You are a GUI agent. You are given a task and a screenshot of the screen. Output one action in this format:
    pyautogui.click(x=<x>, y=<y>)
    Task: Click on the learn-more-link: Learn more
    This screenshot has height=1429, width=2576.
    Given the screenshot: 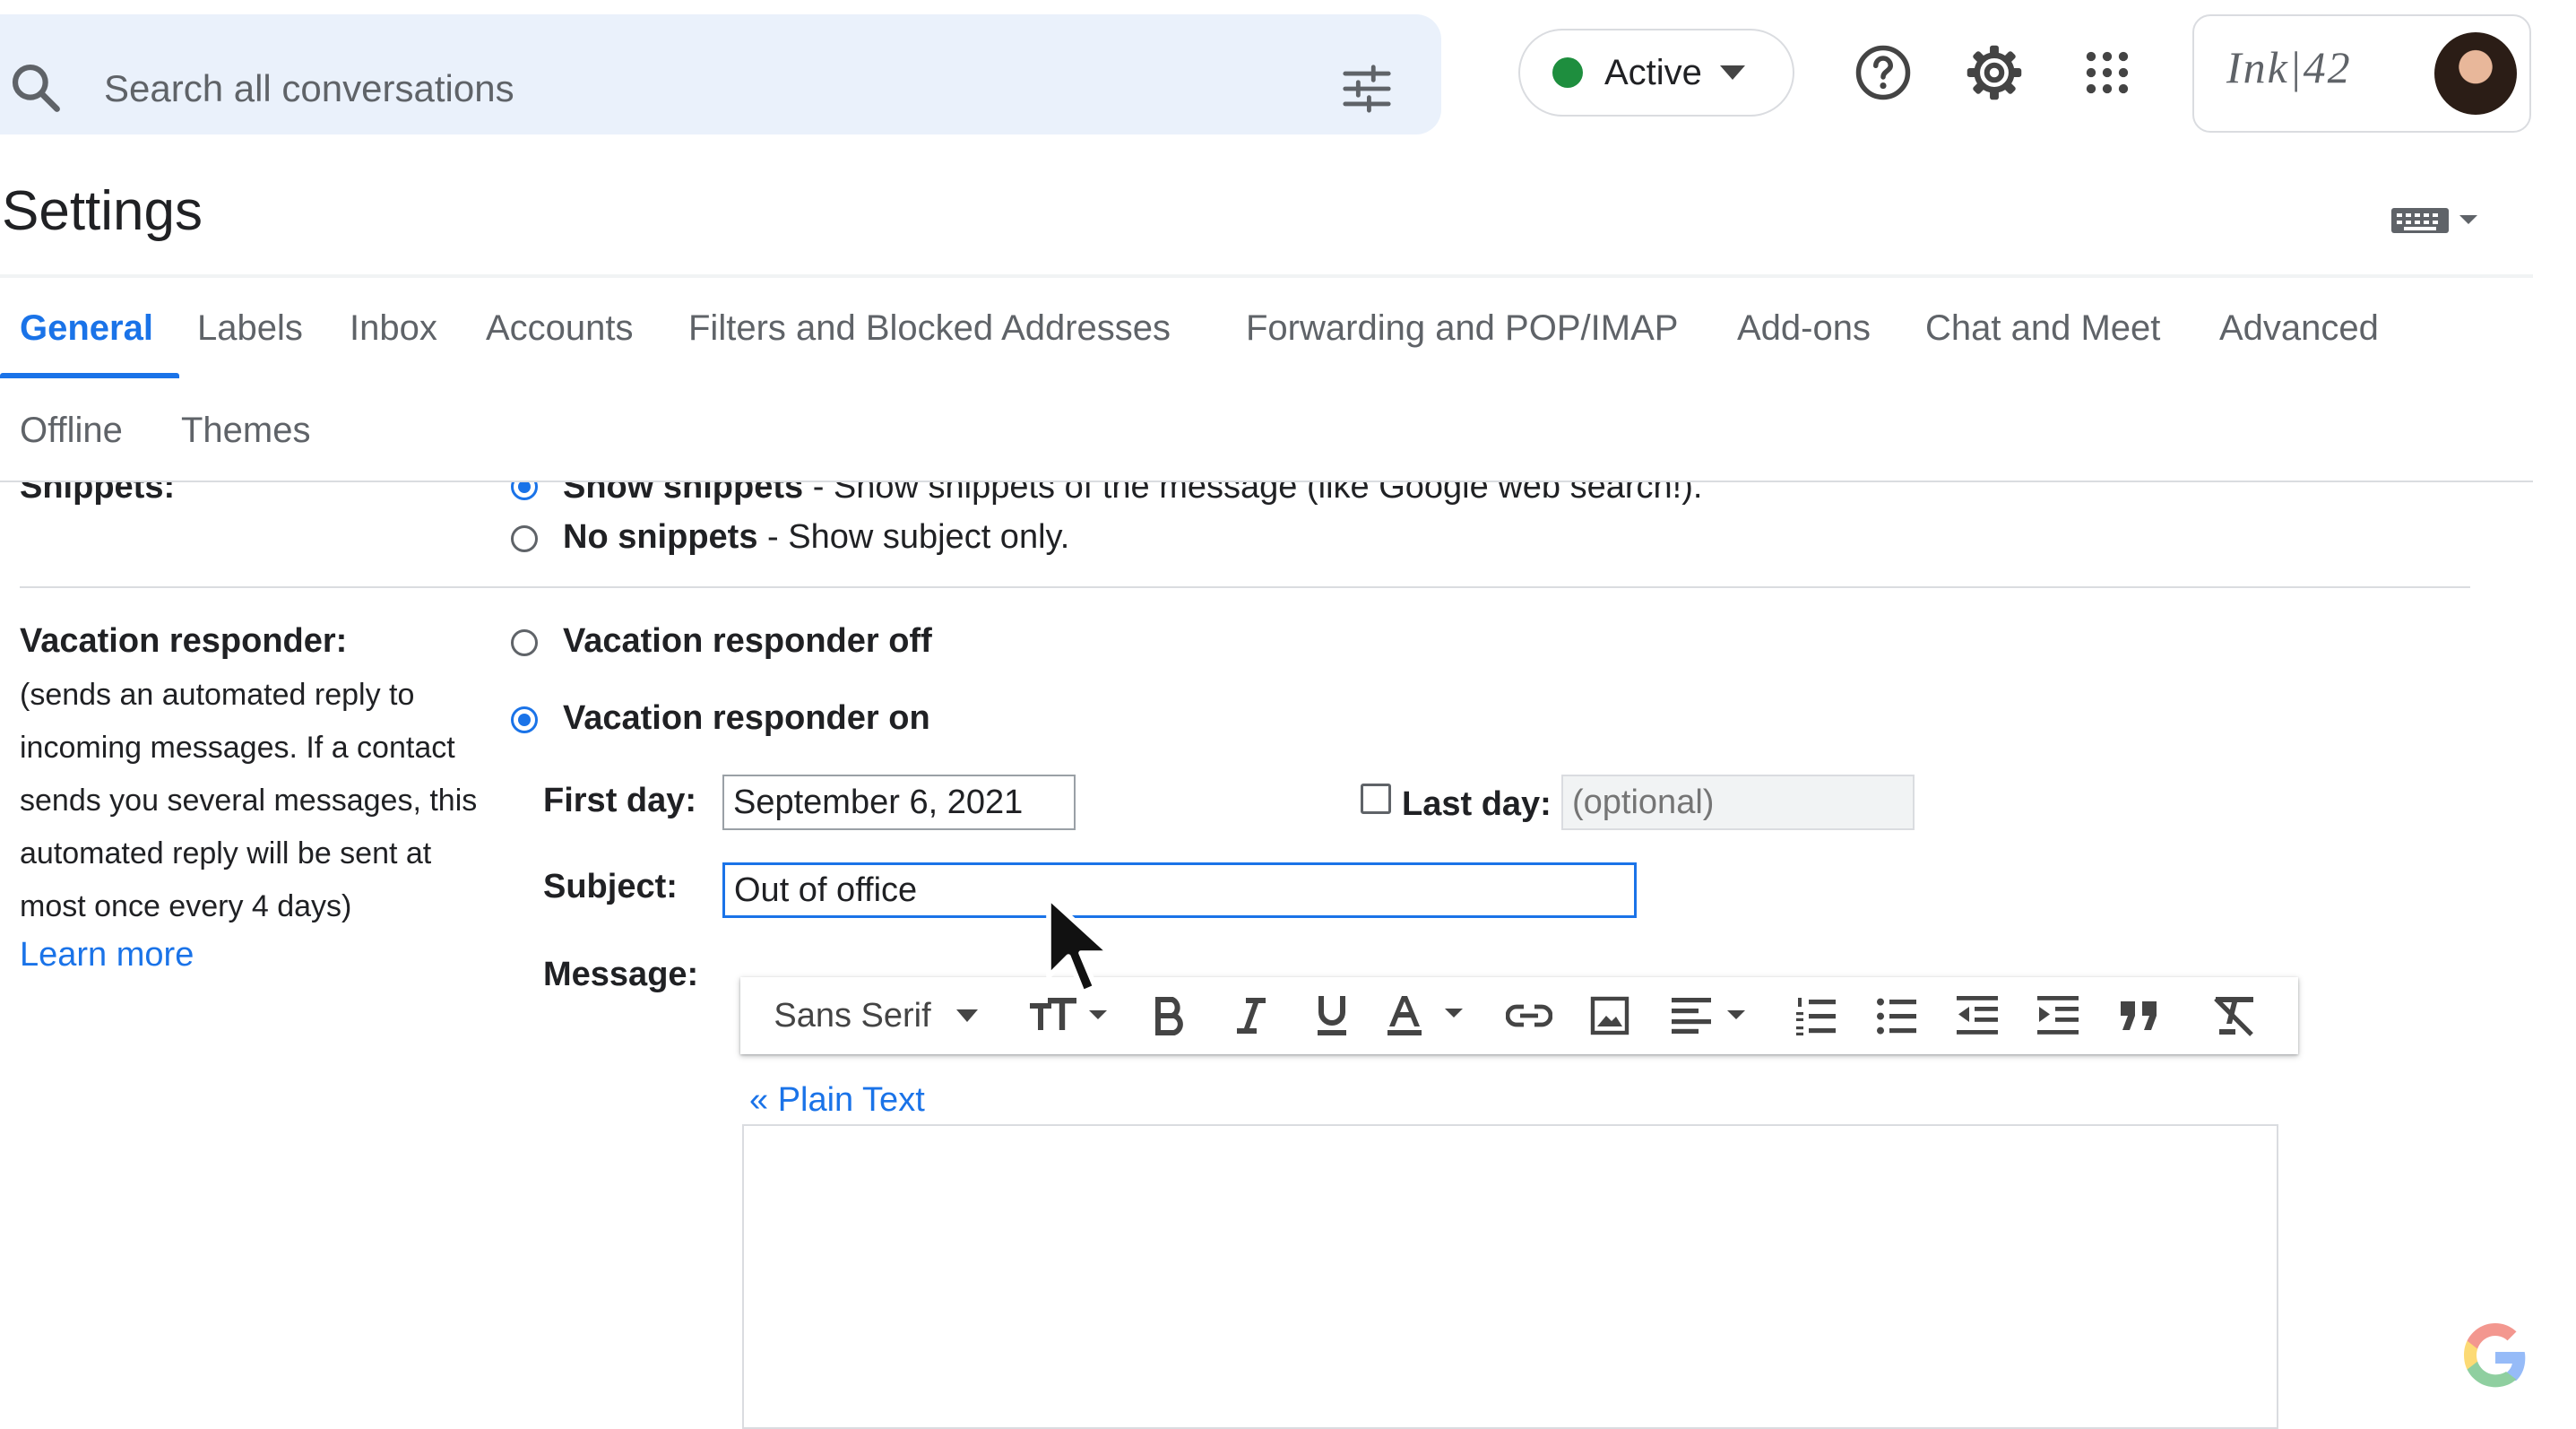 What is the action you would take?
    pyautogui.click(x=107, y=955)
    